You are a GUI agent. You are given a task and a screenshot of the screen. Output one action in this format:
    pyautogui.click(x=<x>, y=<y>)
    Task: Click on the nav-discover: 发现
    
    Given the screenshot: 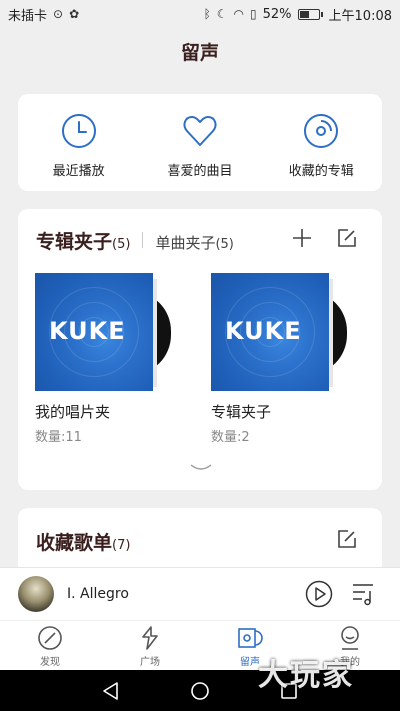 What is the action you would take?
    pyautogui.click(x=50, y=645)
    